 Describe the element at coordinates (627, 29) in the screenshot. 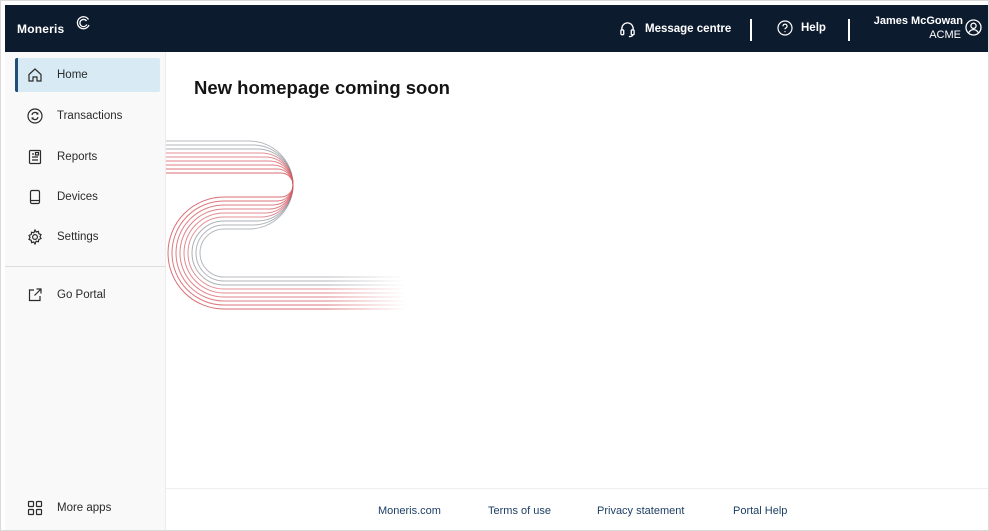

I see `headset-icon` at that location.